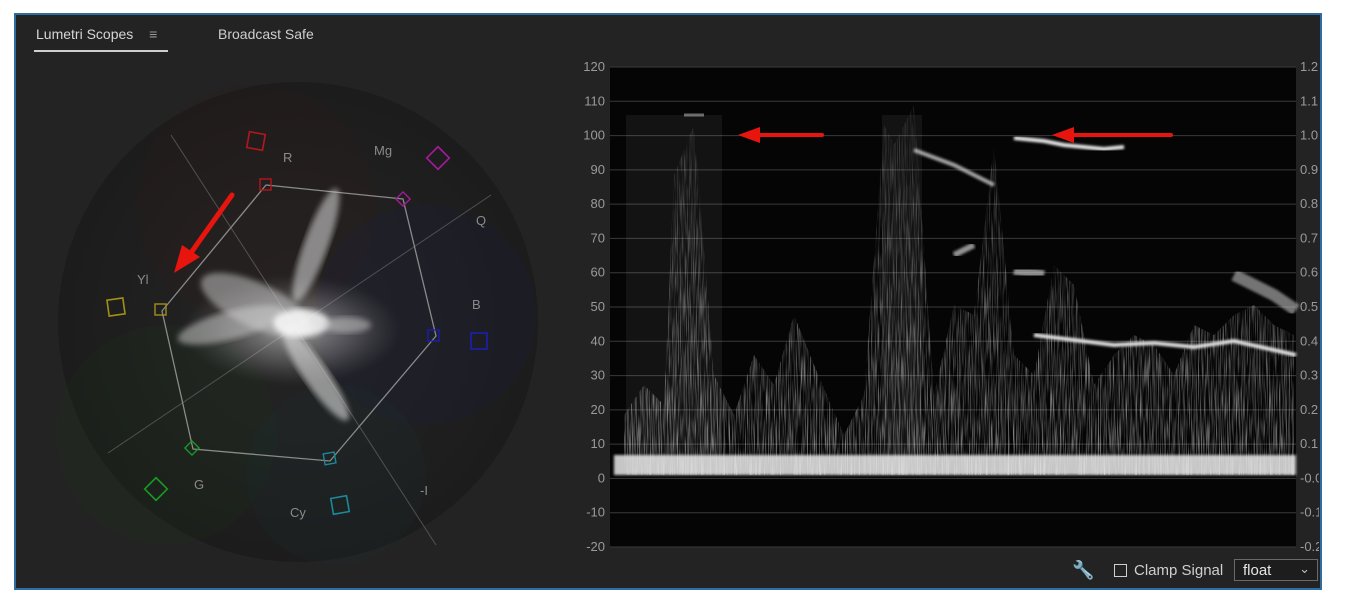 Image resolution: width=1354 pixels, height=607 pixels. What do you see at coordinates (383, 150) in the screenshot?
I see `label-mg: Mg` at bounding box center [383, 150].